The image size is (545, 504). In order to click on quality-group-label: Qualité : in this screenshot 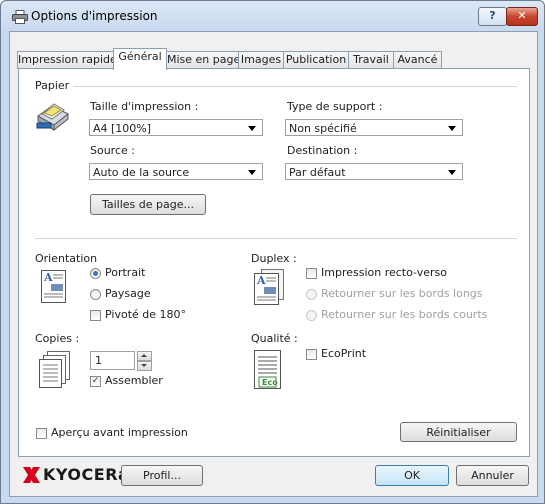, I will do `click(274, 338)`.